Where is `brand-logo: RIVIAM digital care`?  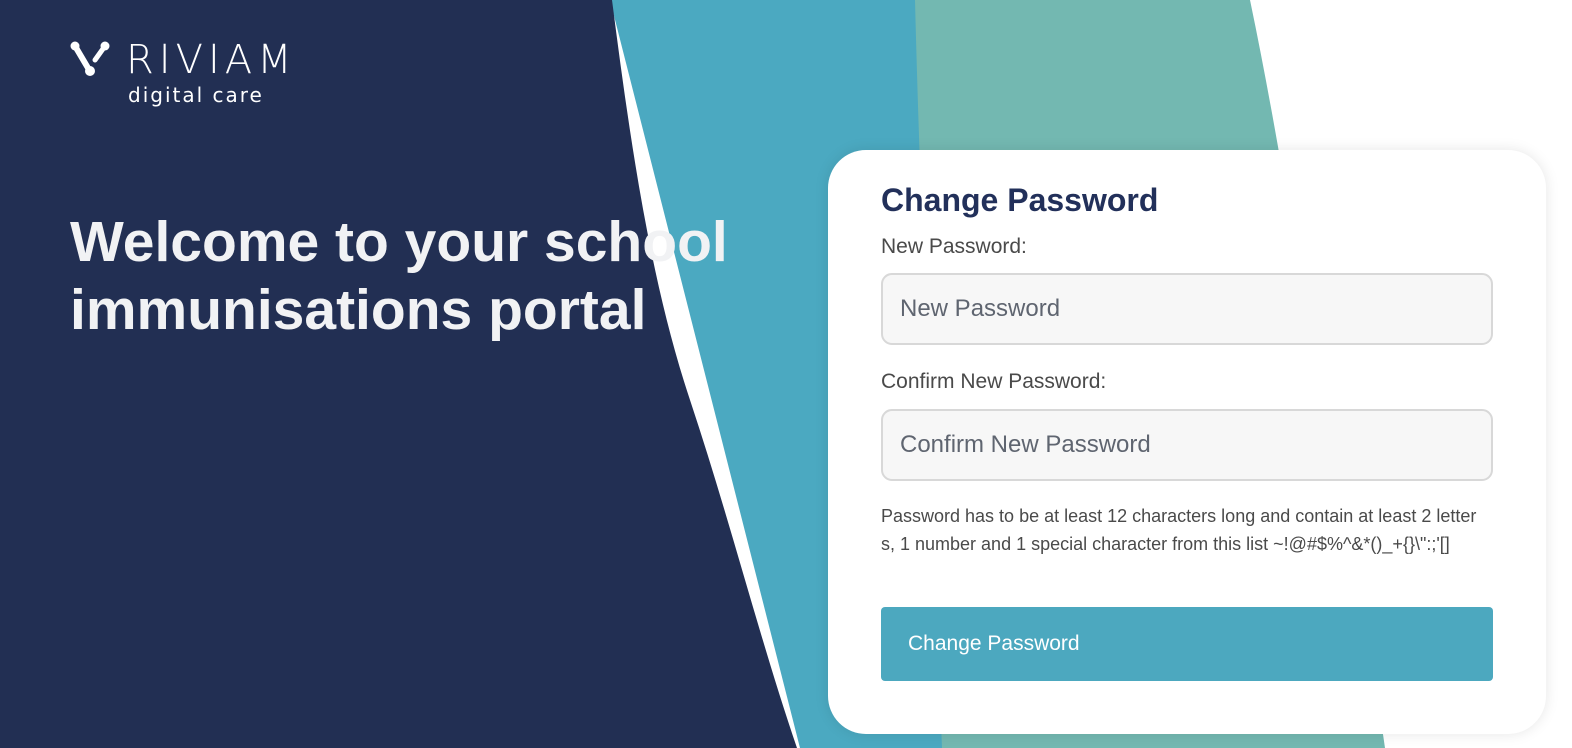
brand-logo: RIVIAM digital care is located at coordinates (210, 74).